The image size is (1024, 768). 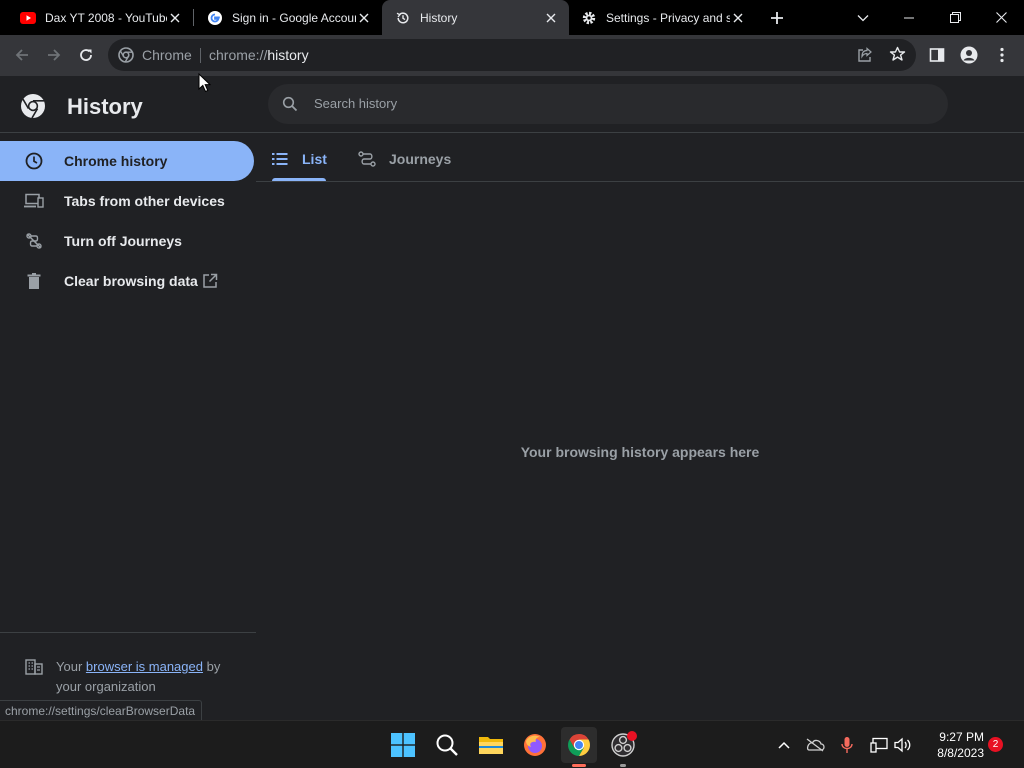 What do you see at coordinates (34, 241) in the screenshot?
I see `journeys-off-icon` at bounding box center [34, 241].